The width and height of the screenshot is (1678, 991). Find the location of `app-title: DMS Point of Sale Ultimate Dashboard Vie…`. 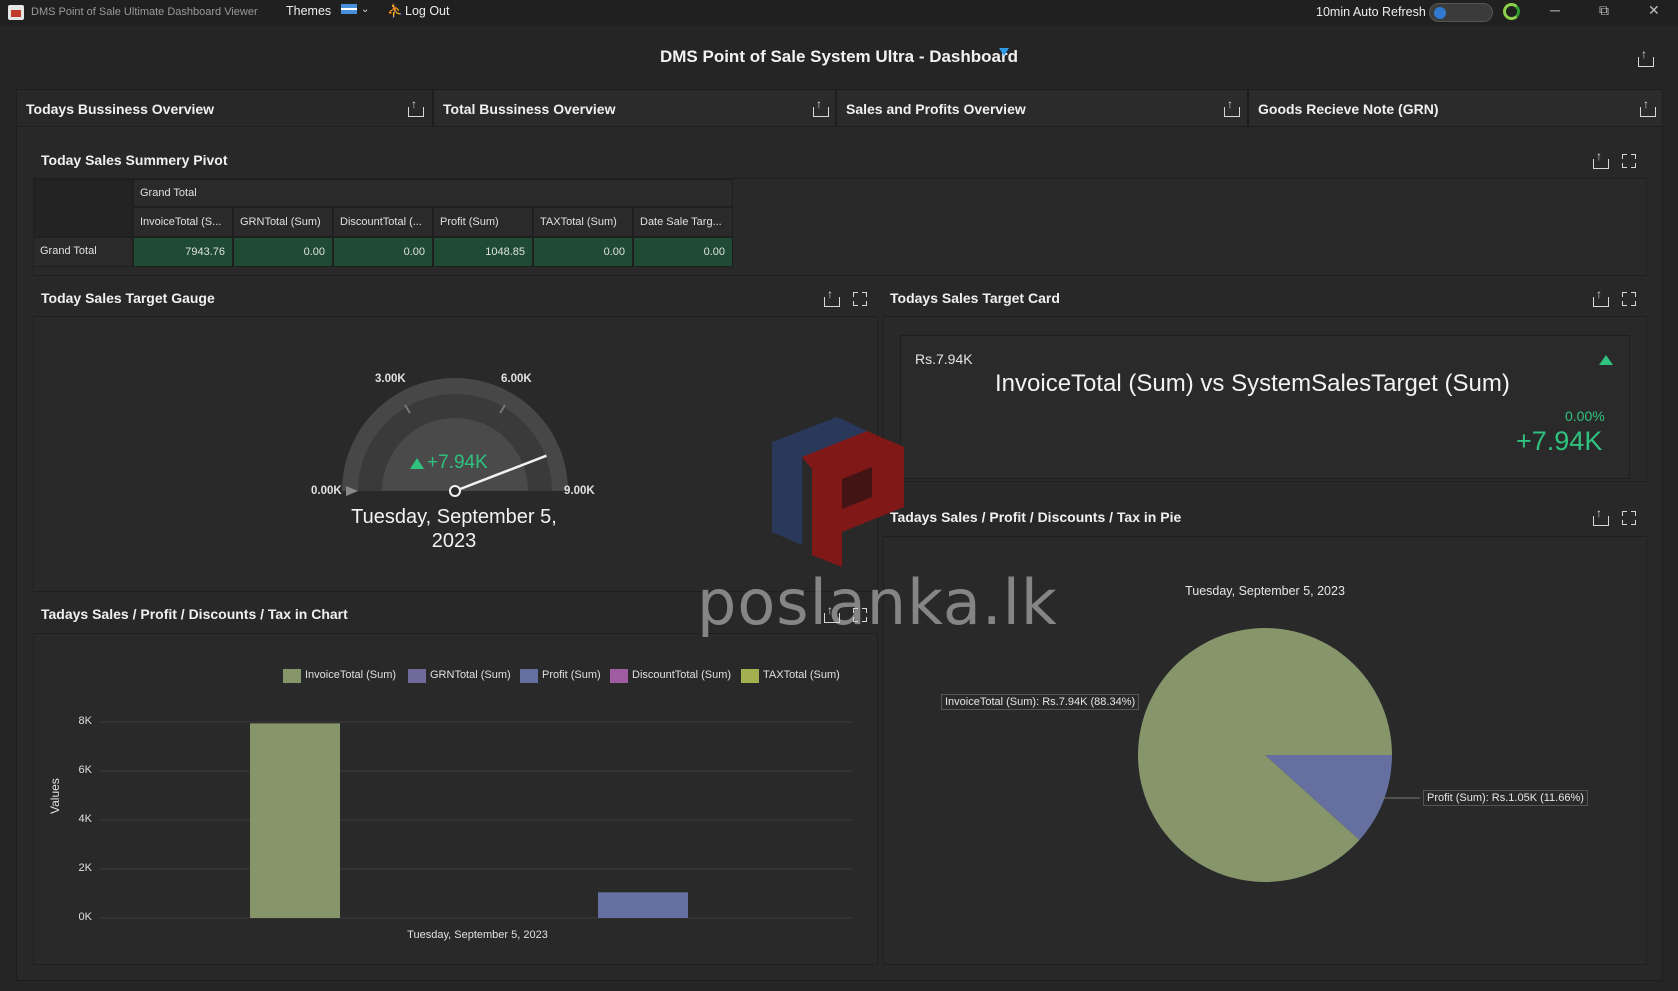

app-title: DMS Point of Sale Ultimate Dashboard Vie… is located at coordinates (144, 12).